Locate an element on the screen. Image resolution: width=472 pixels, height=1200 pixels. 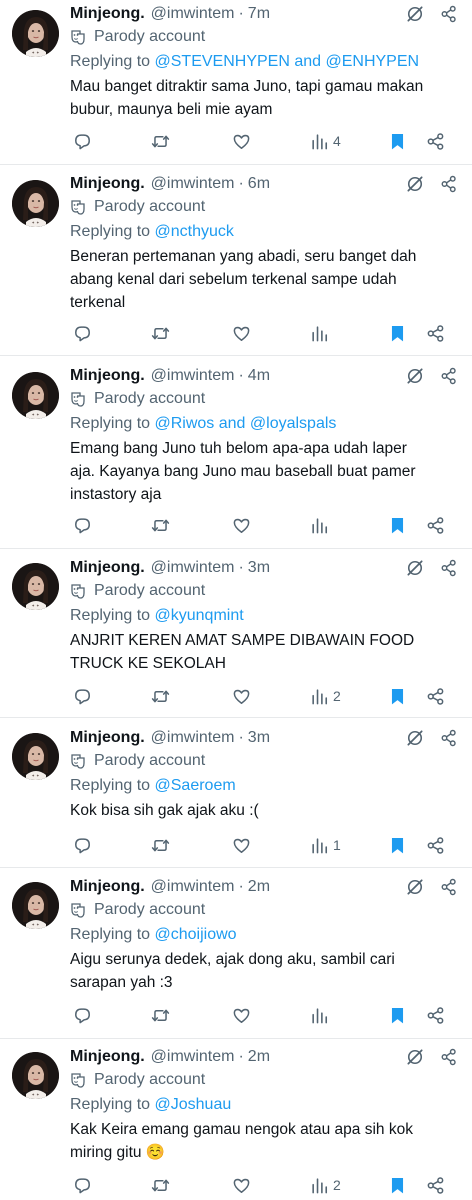
replying-to-link: @ncthyuck is located at coordinates (194, 231).